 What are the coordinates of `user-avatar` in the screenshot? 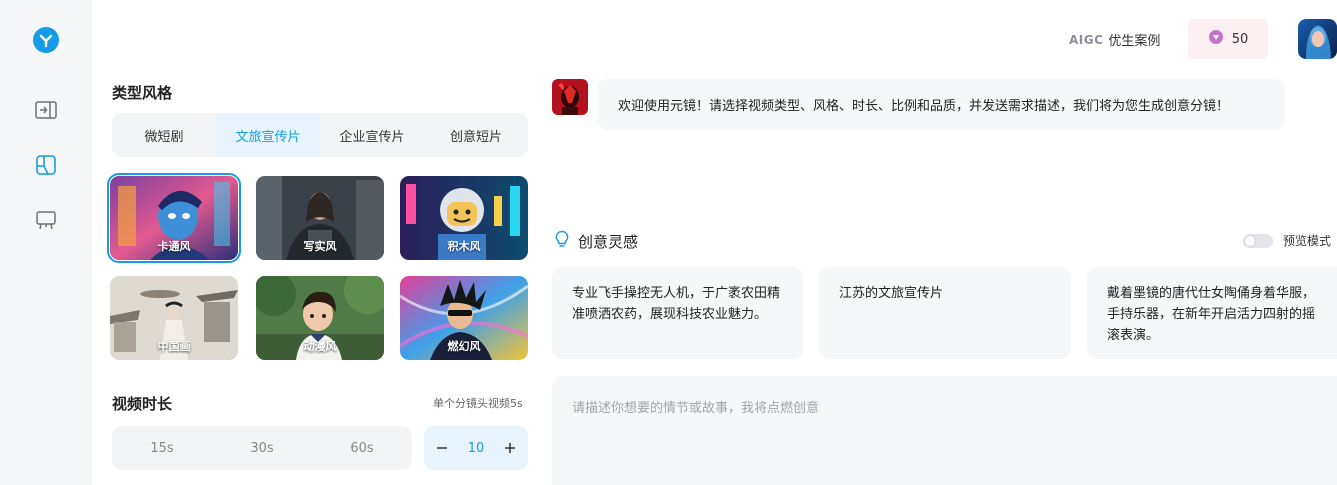 It's located at (1317, 39).